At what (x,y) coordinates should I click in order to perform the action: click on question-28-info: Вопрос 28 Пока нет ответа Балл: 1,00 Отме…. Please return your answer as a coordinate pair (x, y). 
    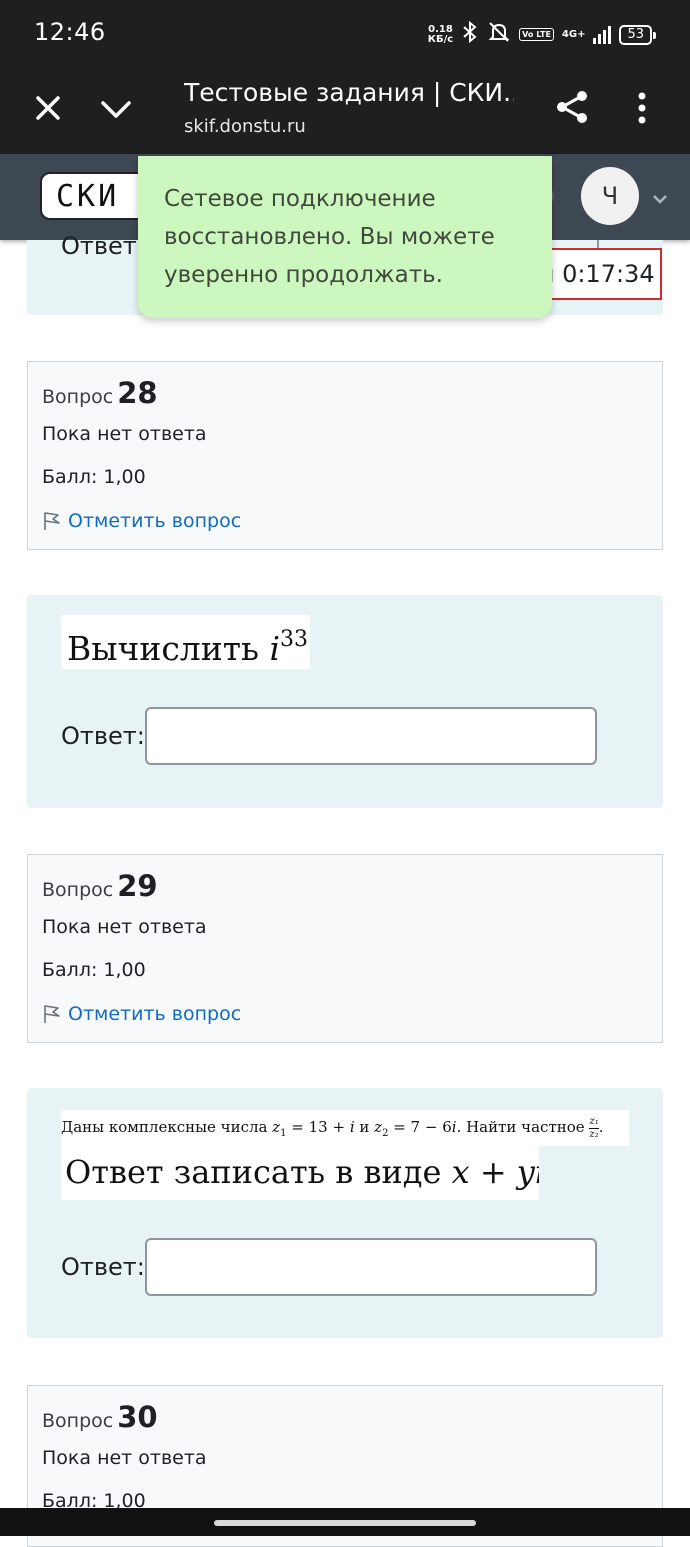
    Looking at the image, I should click on (345, 455).